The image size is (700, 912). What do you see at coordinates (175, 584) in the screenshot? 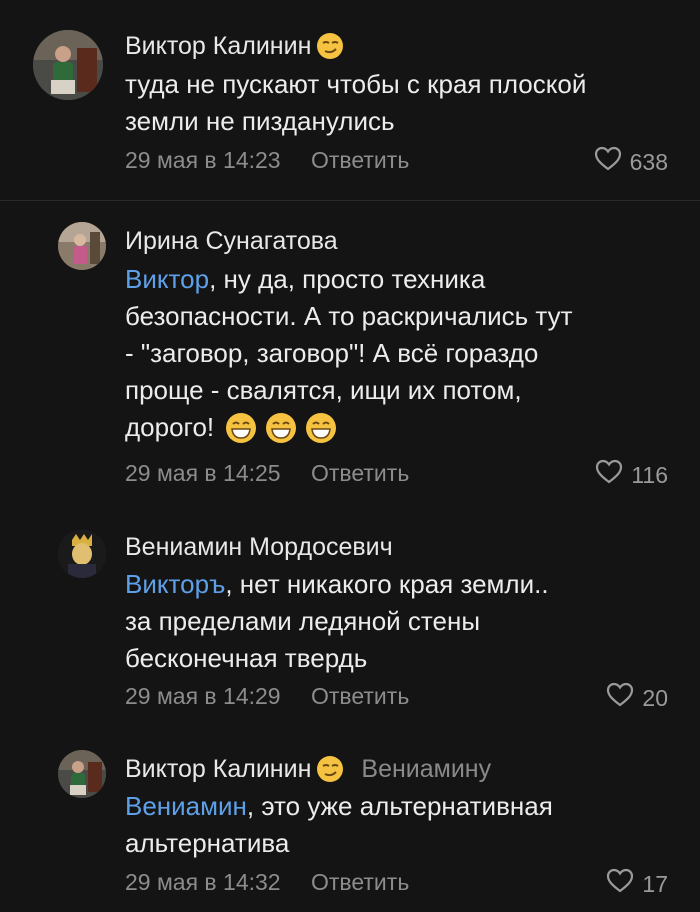
I see `mention-link: Викторъ` at bounding box center [175, 584].